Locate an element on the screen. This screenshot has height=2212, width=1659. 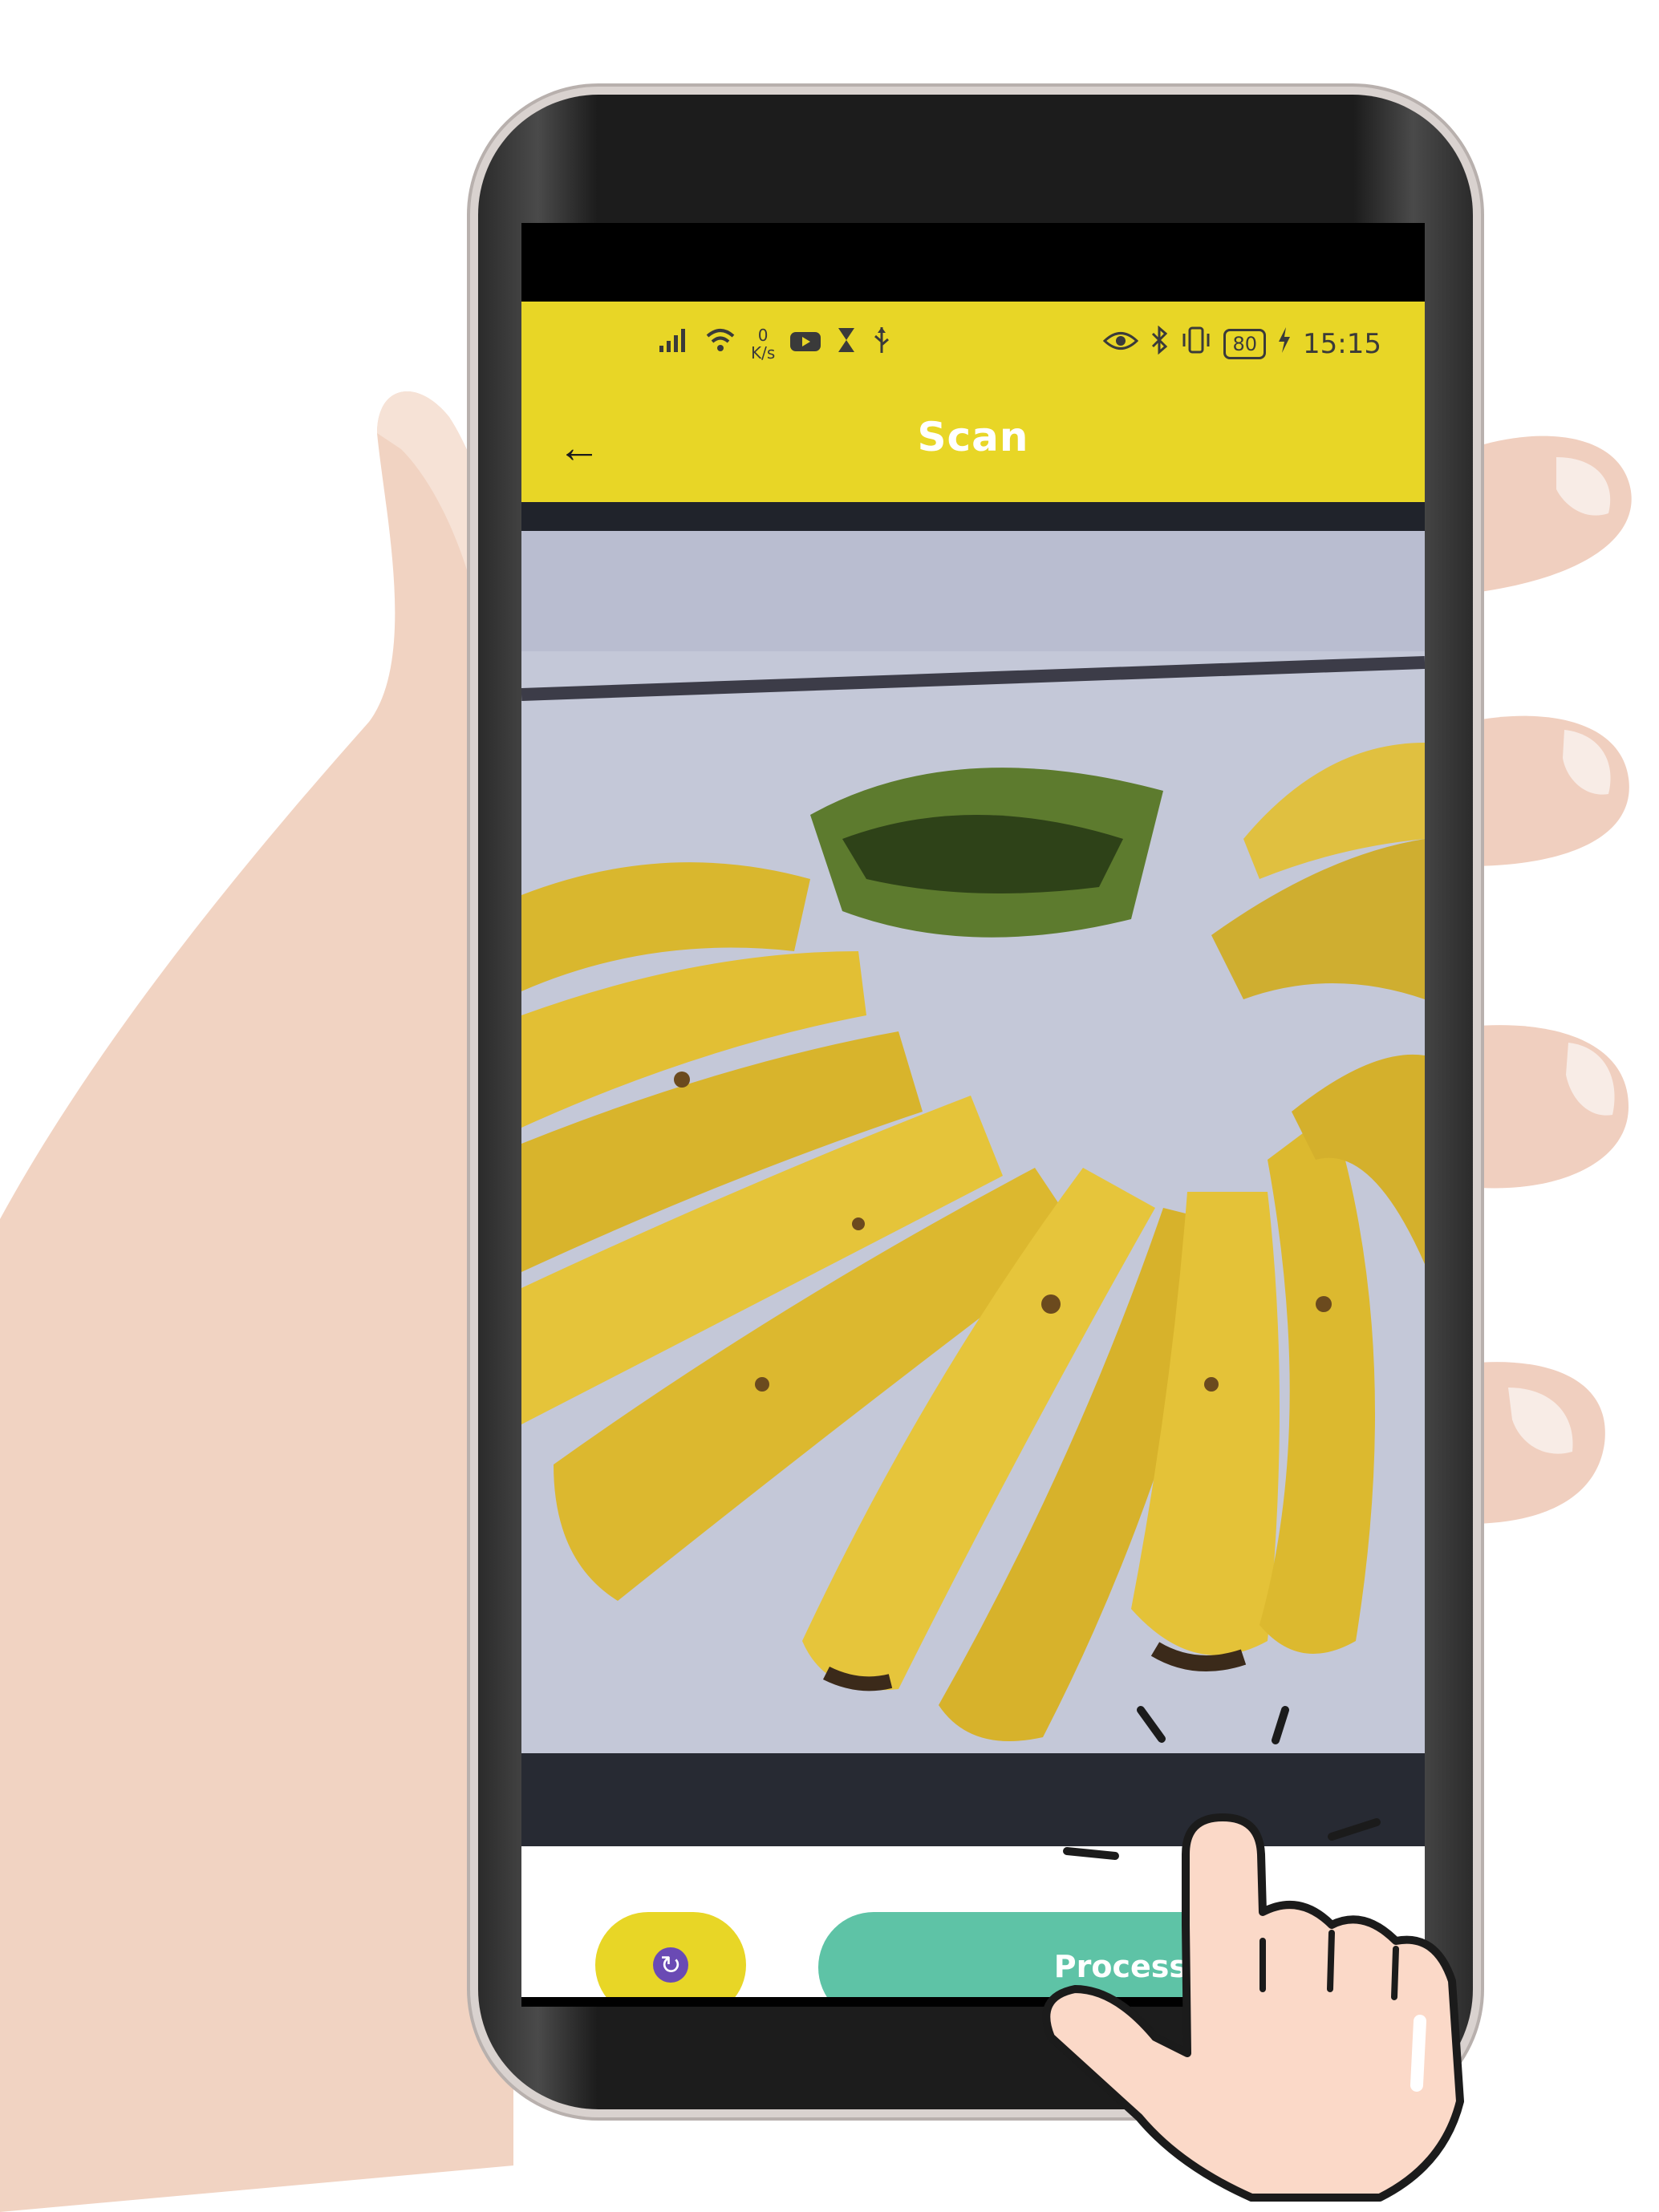
tap-hand-icon is located at coordinates (1253, 1954).